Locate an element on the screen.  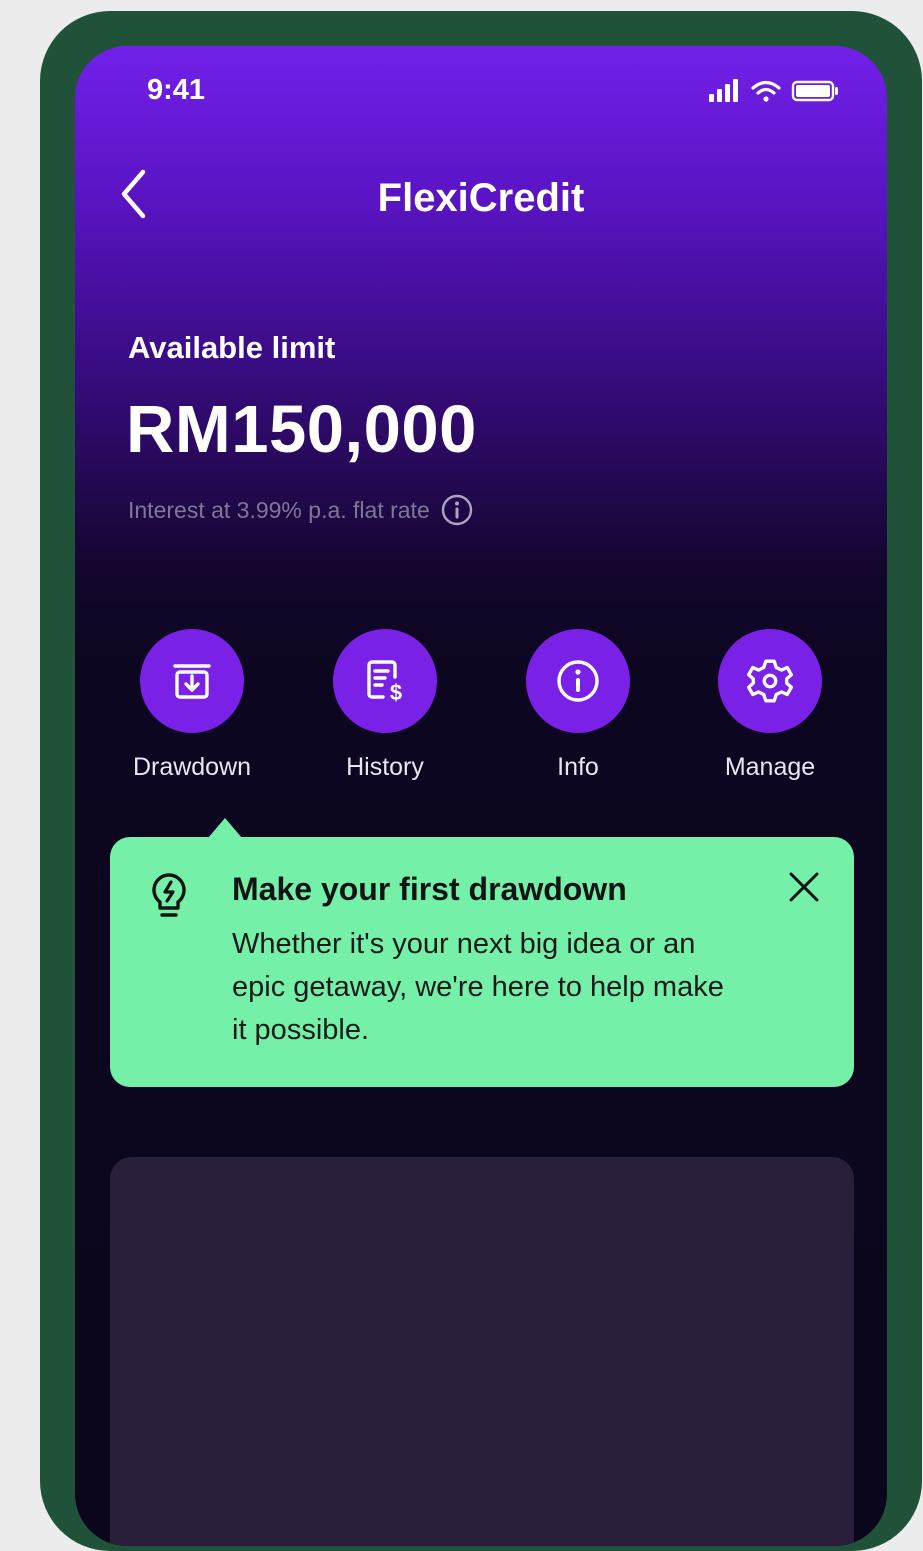
history-icon: $ is located at coordinates (384, 682).